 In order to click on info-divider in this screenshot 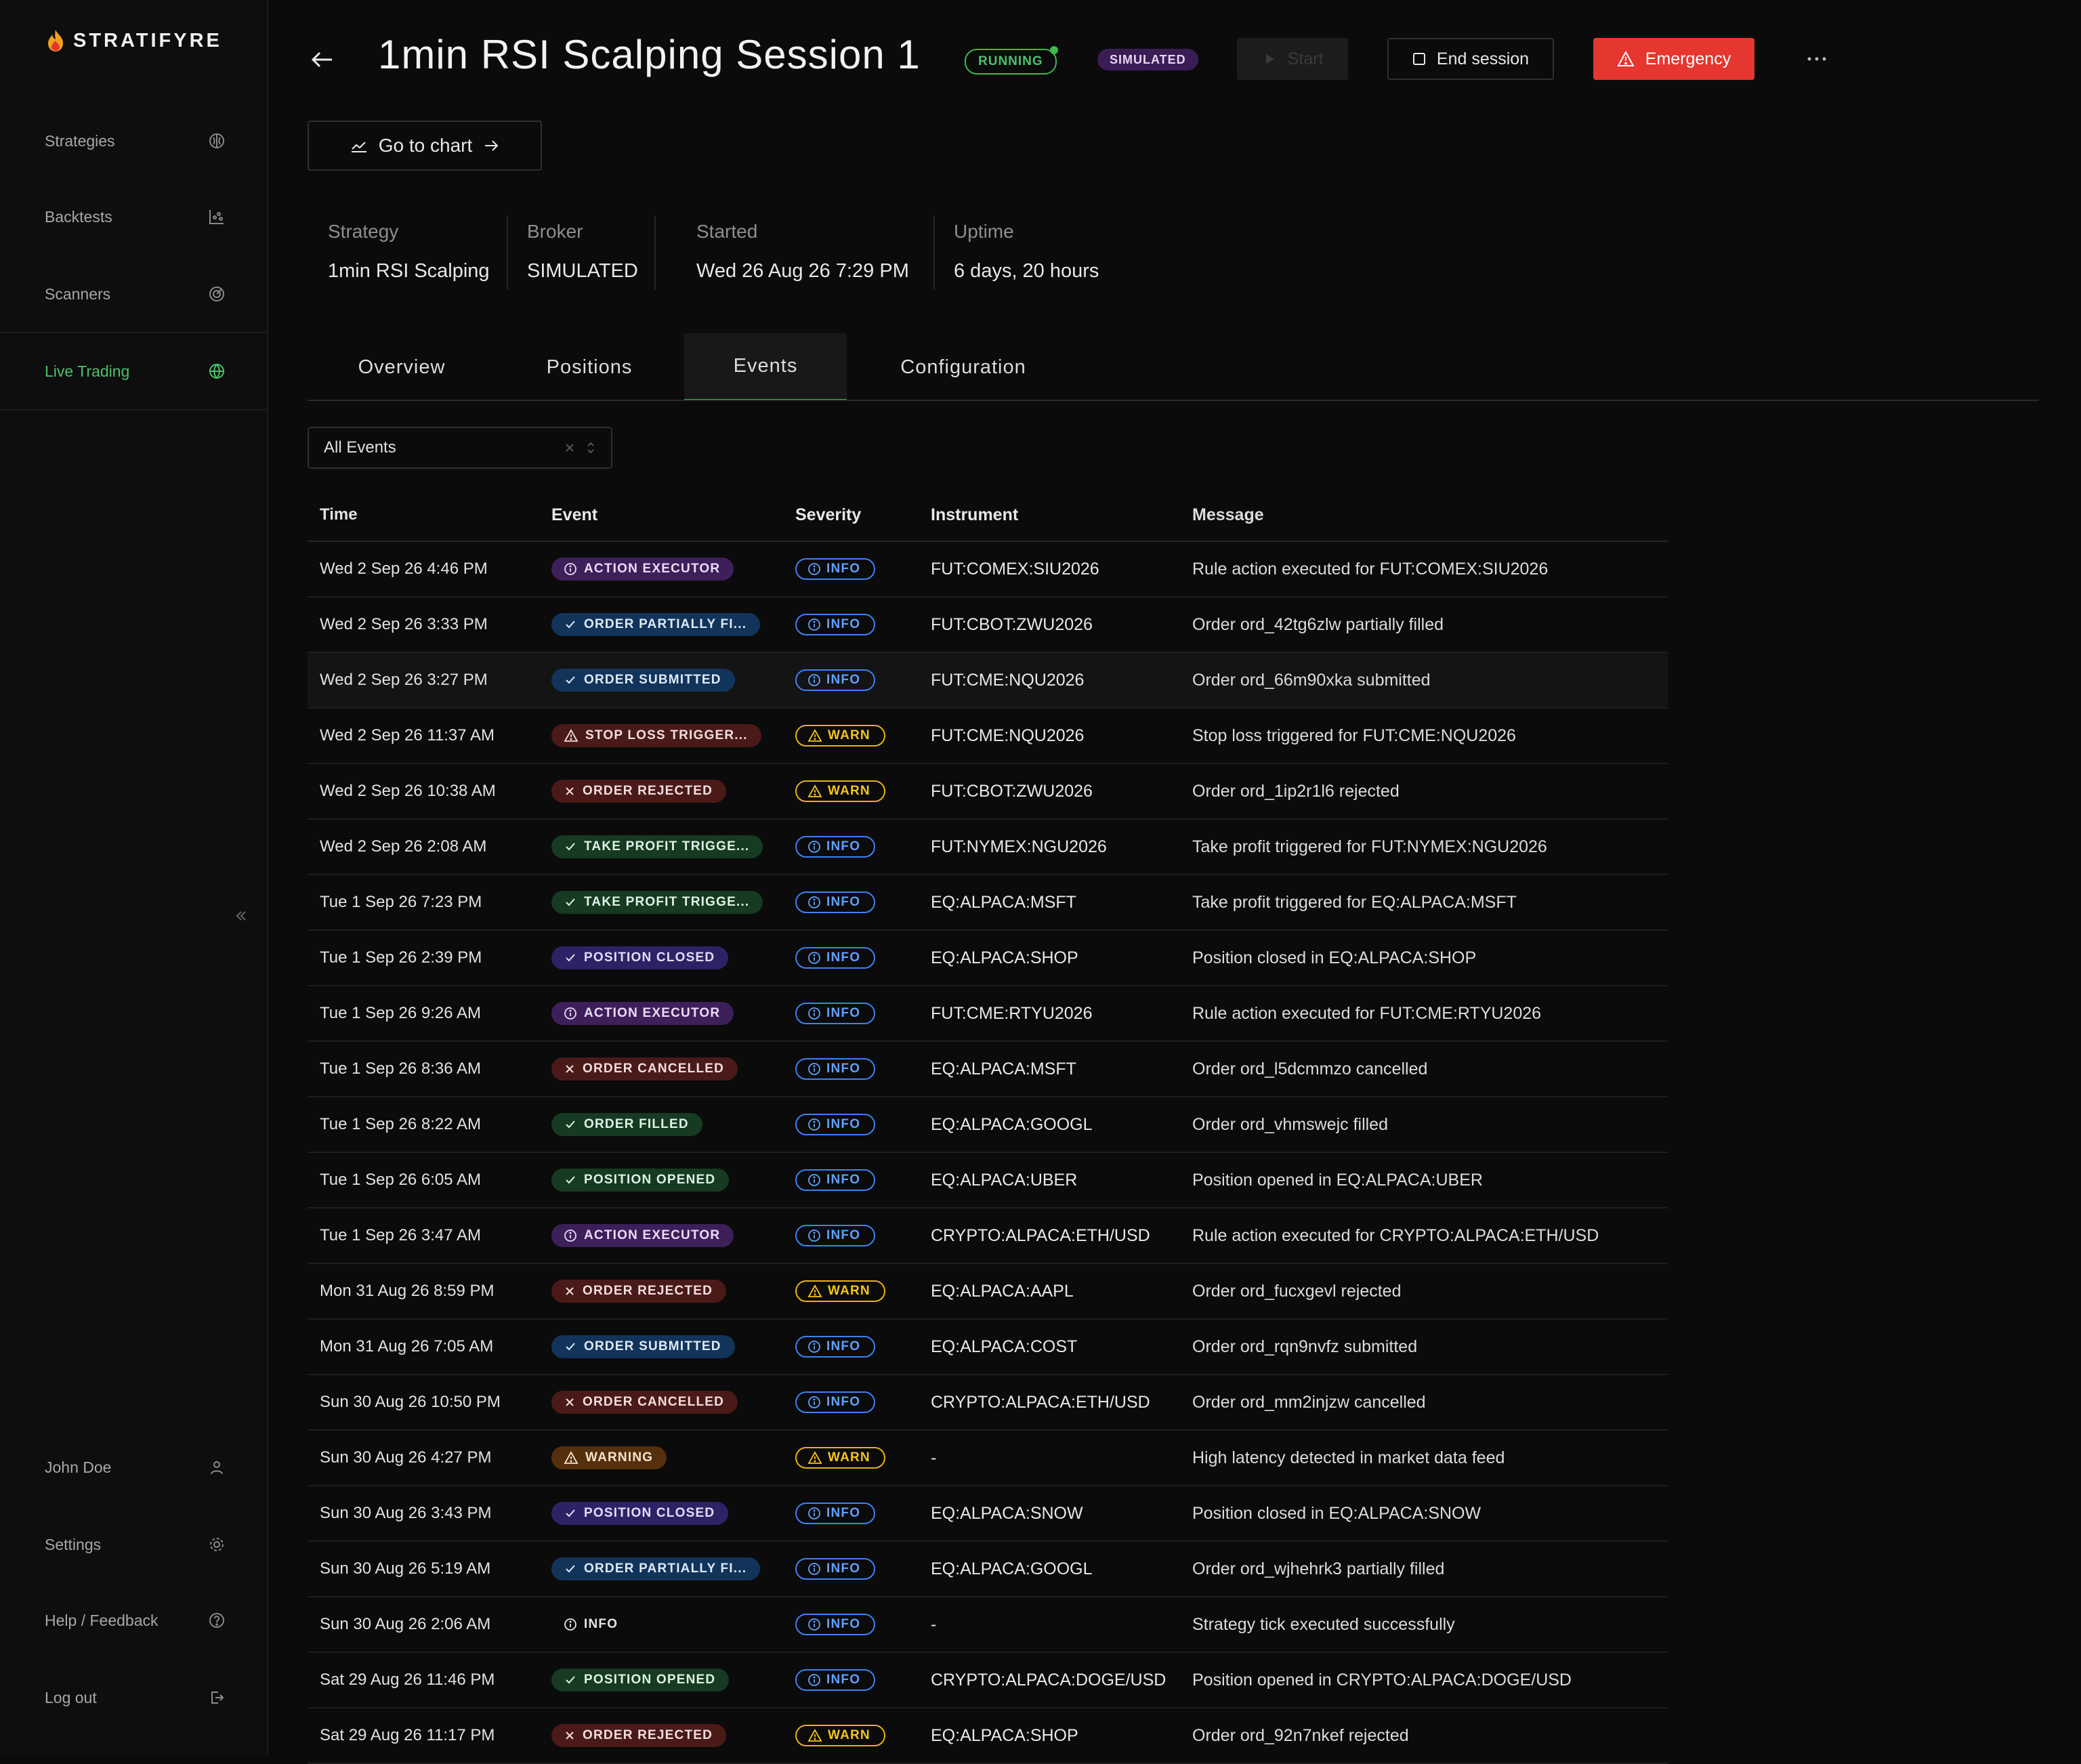, I will do `click(655, 252)`.